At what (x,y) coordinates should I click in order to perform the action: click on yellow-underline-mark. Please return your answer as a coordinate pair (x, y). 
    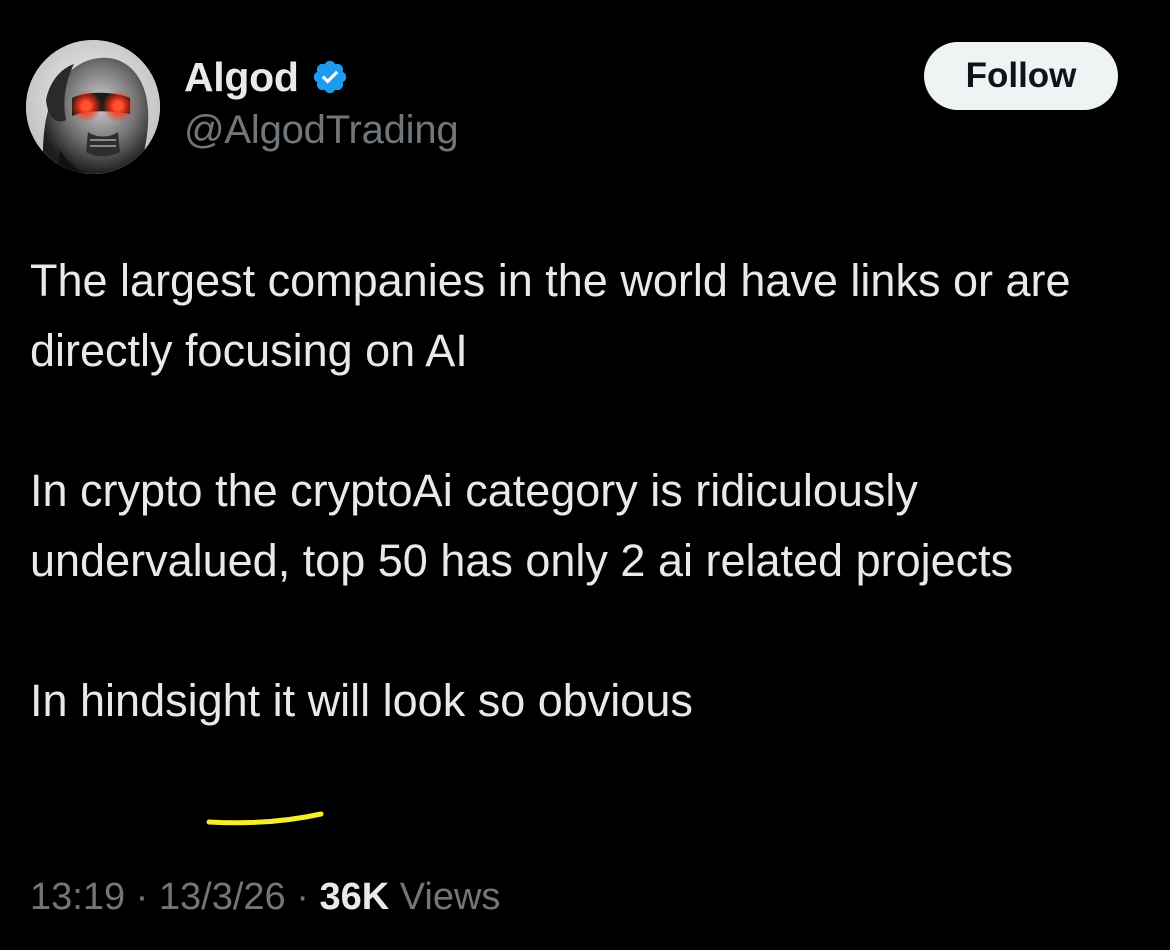
    Looking at the image, I should click on (265, 818).